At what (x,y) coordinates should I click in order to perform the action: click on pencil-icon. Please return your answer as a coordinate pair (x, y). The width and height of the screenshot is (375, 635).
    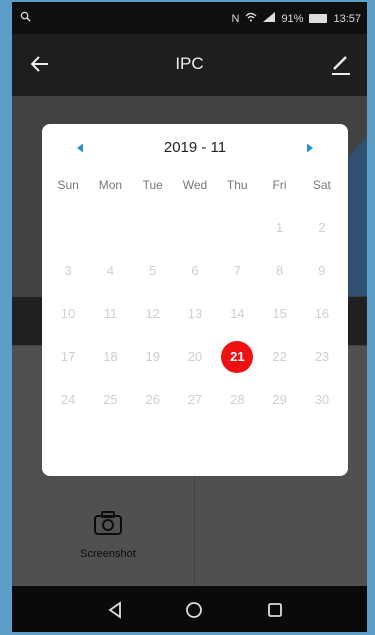
    Looking at the image, I should click on (341, 65).